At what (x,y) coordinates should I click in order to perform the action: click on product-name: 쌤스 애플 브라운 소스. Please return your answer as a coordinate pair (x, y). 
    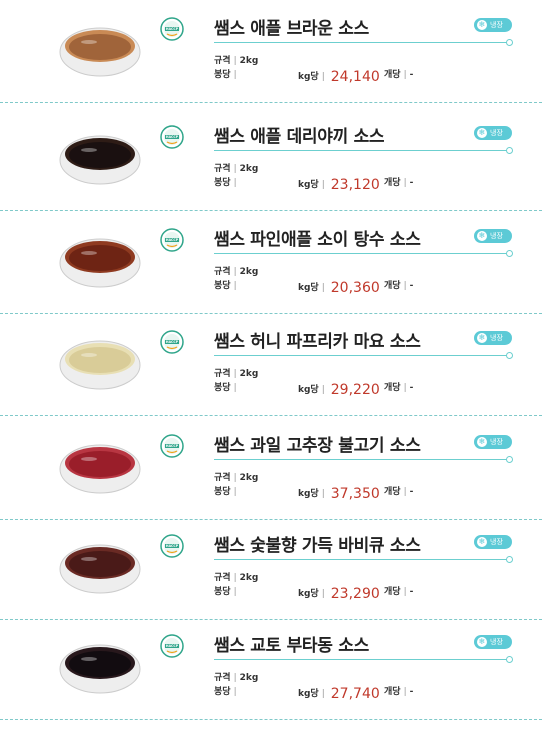
    Looking at the image, I should click on (291, 29).